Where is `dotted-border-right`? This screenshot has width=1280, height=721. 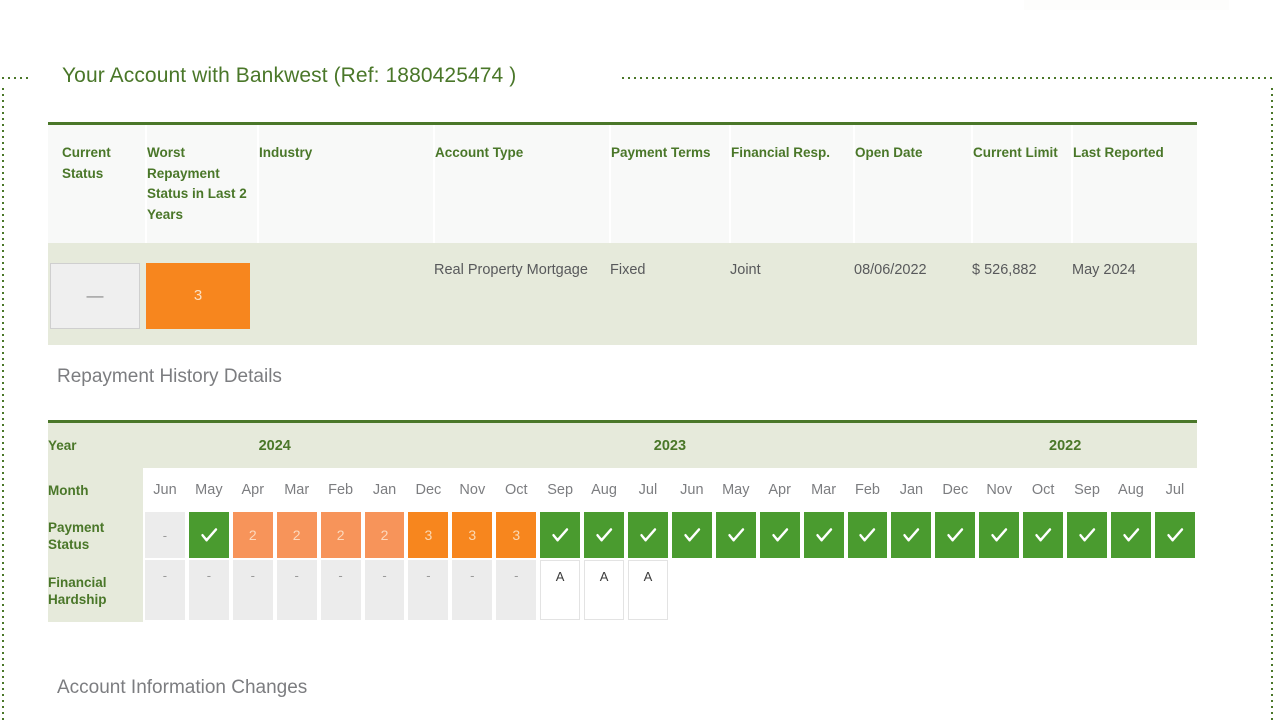 dotted-border-right is located at coordinates (1272, 404).